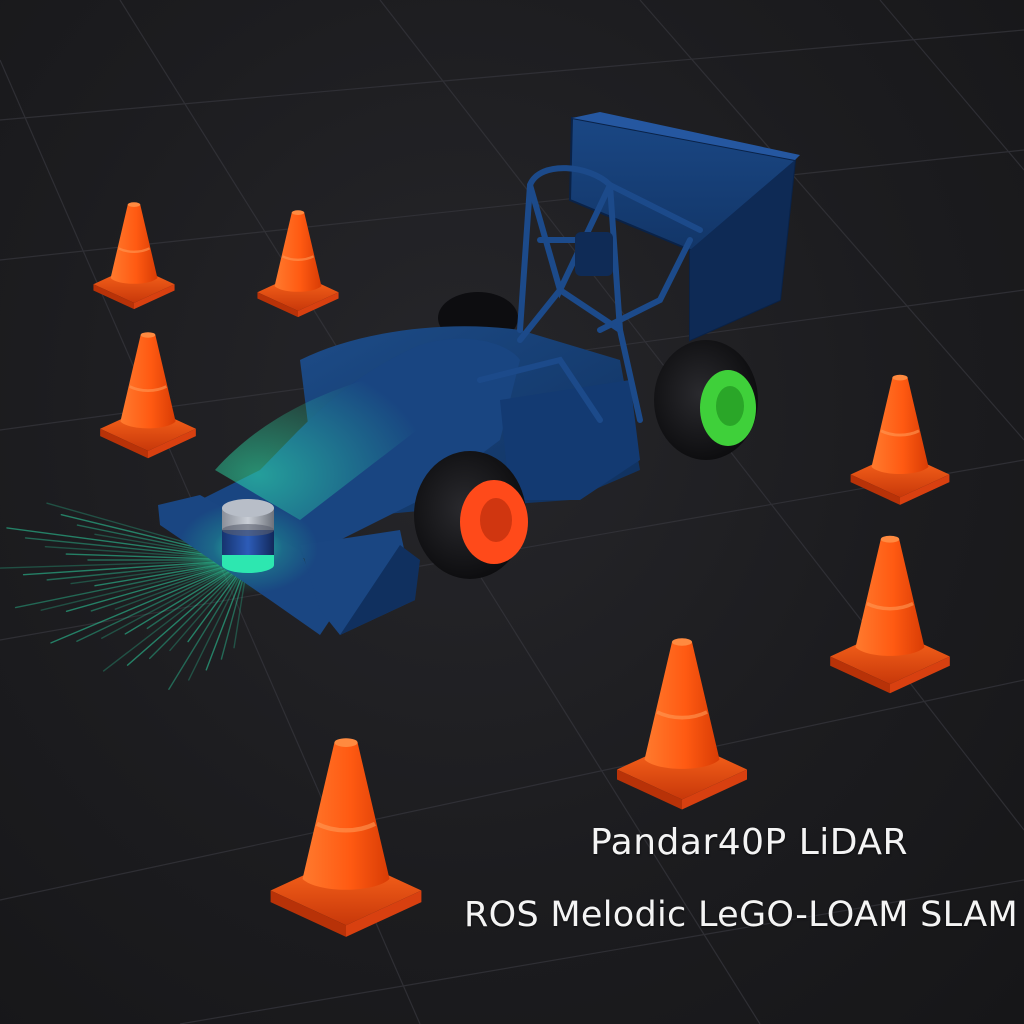  I want to click on driver-seat, so click(594, 254).